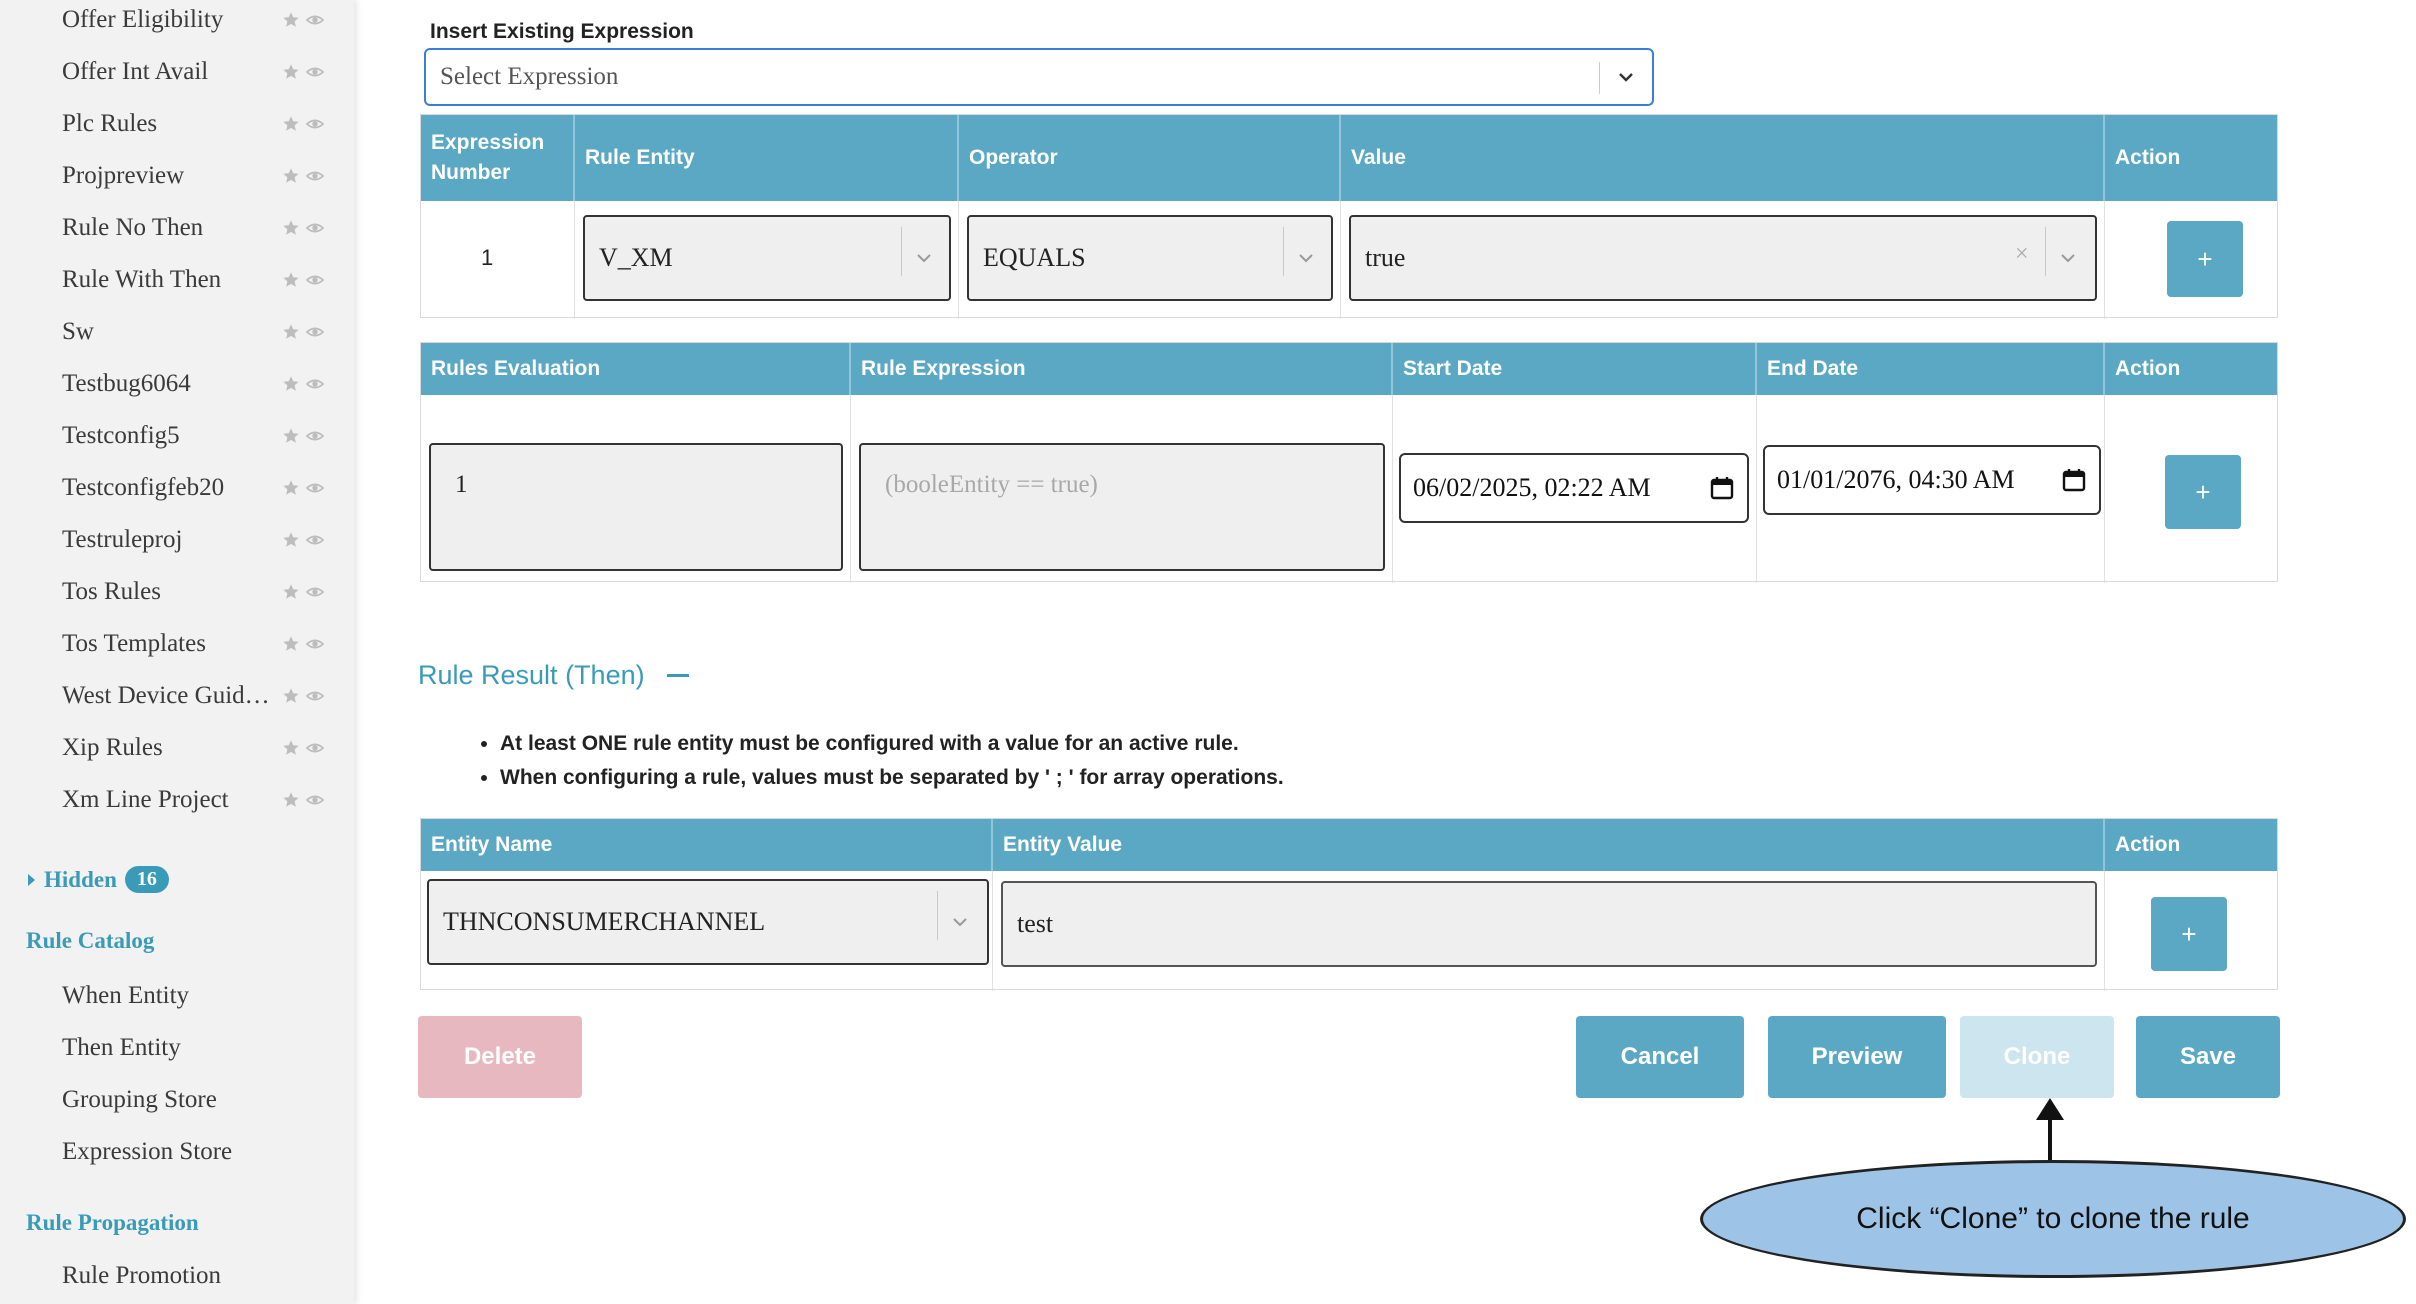 This screenshot has height=1304, width=2416. What do you see at coordinates (1532, 487) in the screenshot?
I see `start-date-value: 06/02/2025, 02:22 AM` at bounding box center [1532, 487].